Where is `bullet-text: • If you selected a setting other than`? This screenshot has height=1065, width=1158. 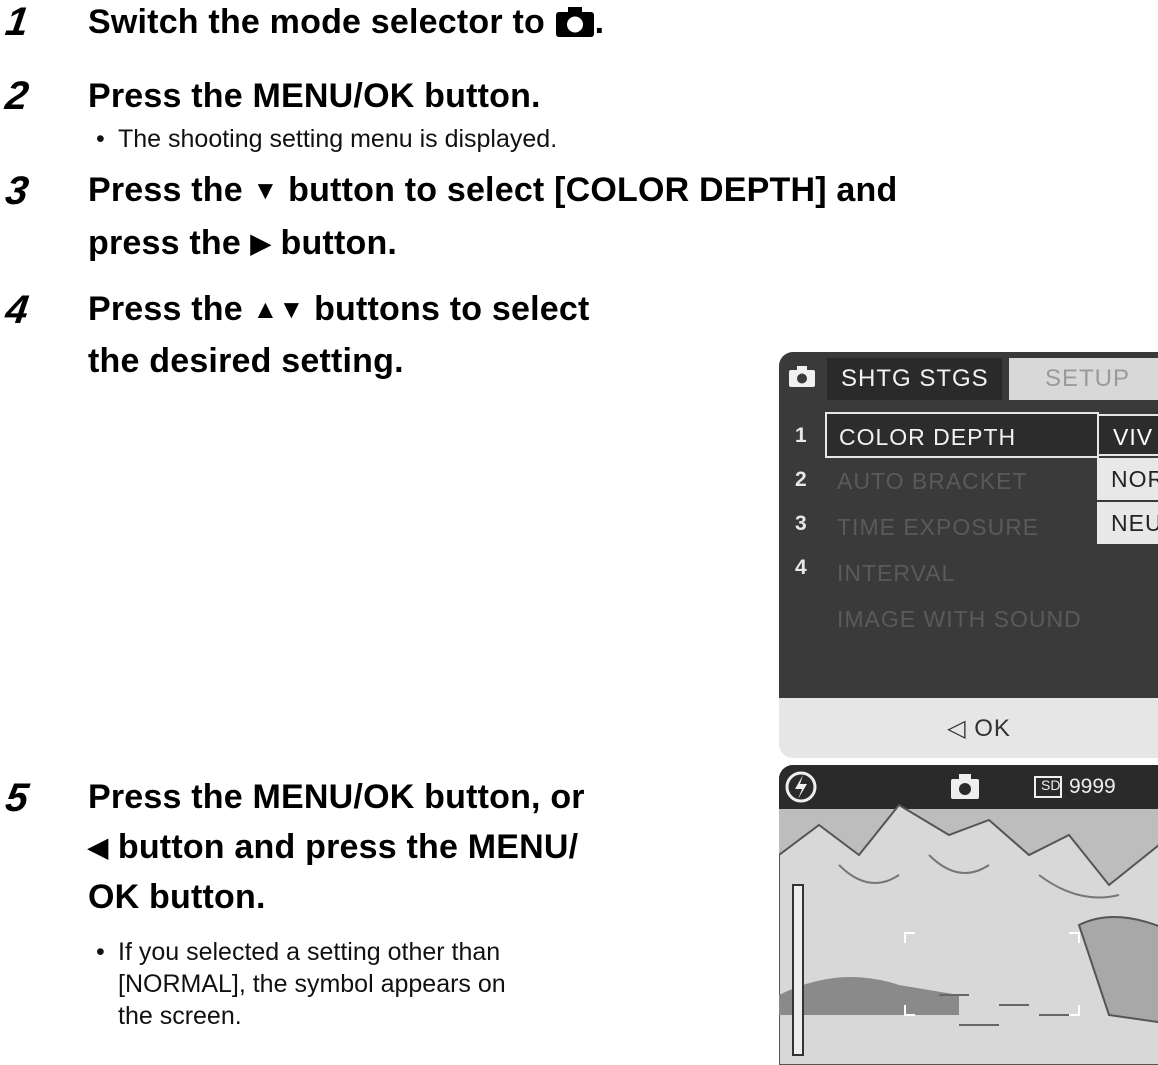
bullet-text: • If you selected a setting other than is located at coordinates (298, 952).